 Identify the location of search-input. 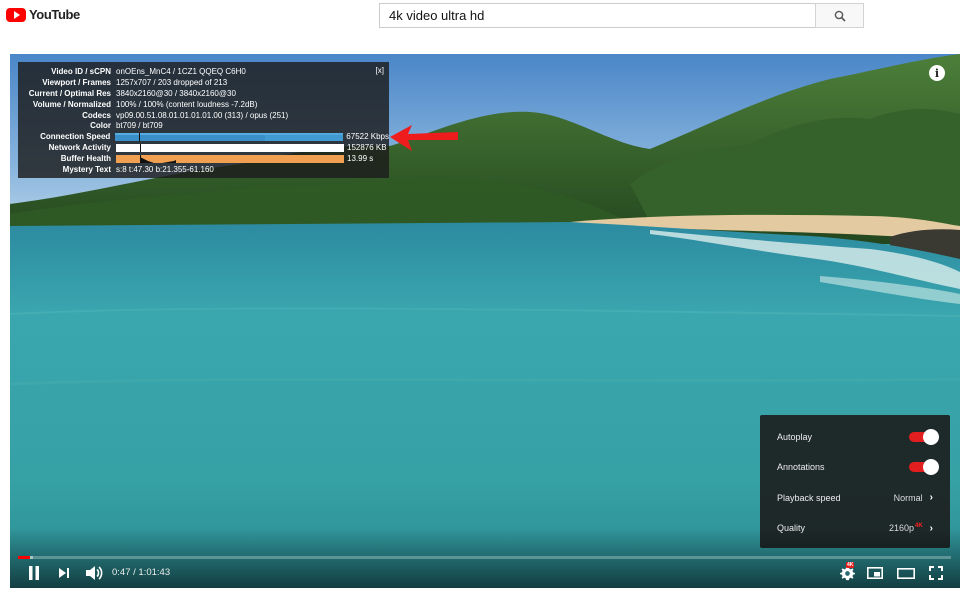
(597, 15).